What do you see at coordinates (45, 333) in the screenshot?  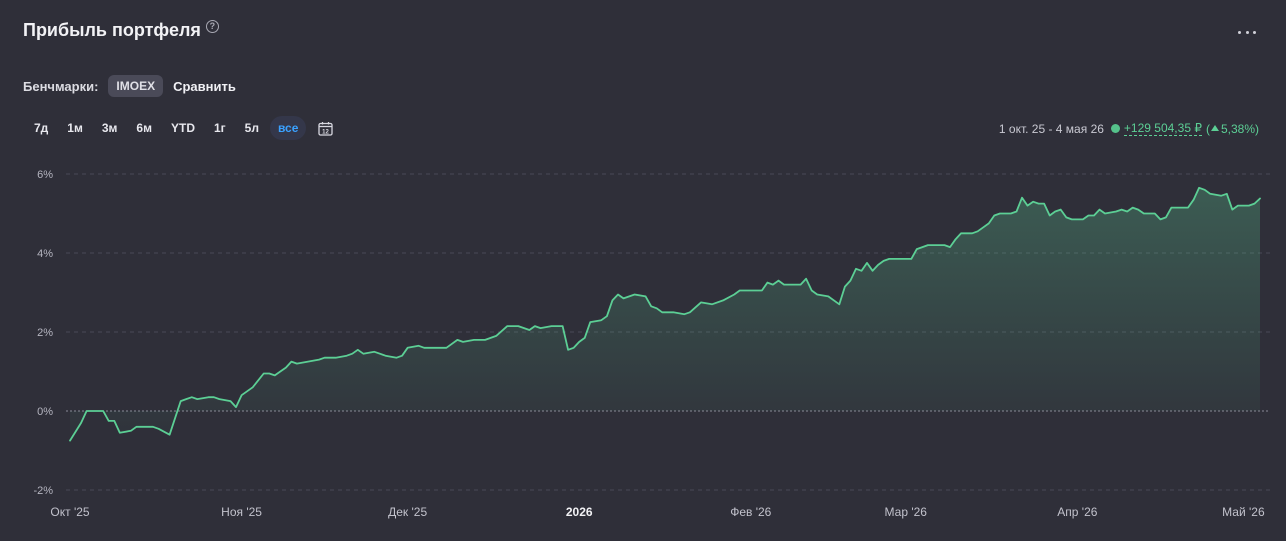 I see `y-tick-label: 2%` at bounding box center [45, 333].